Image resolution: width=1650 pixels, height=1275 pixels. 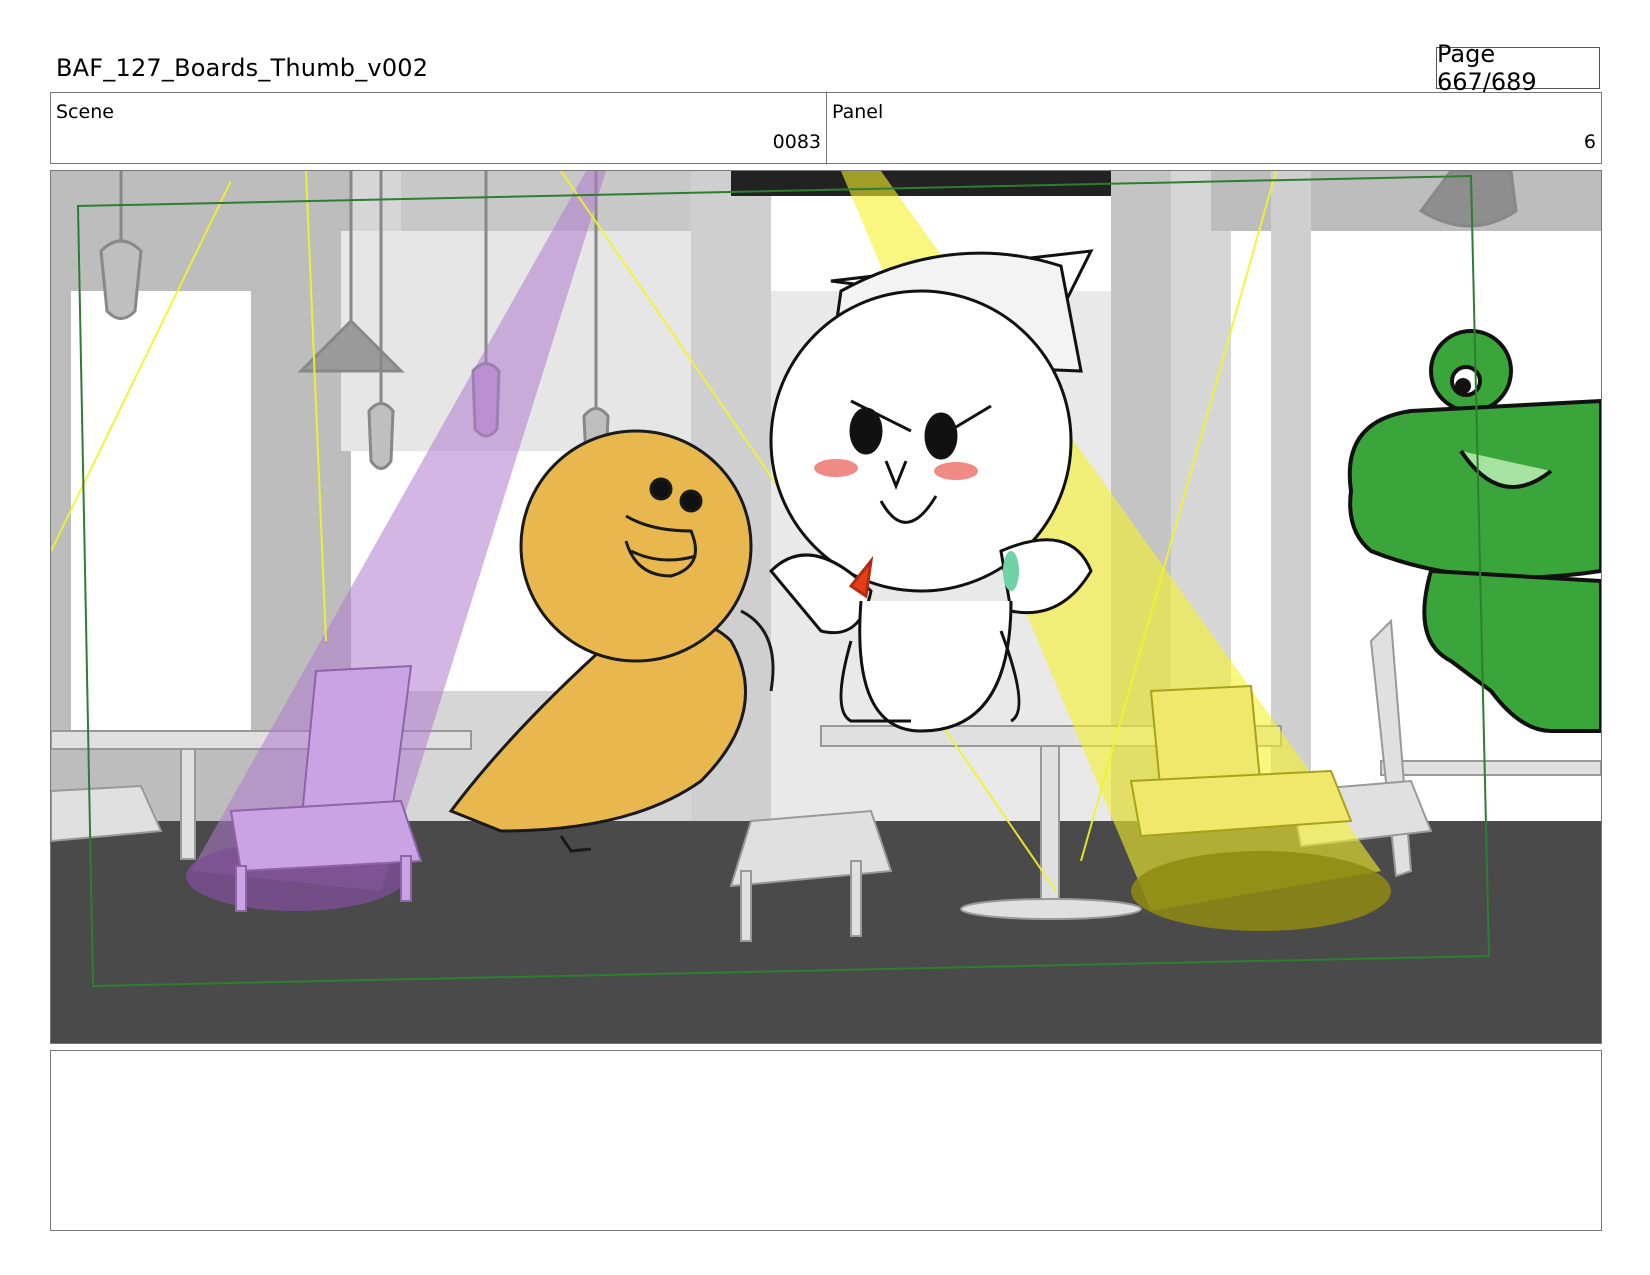 I want to click on panel-label: Panel, so click(x=858, y=112).